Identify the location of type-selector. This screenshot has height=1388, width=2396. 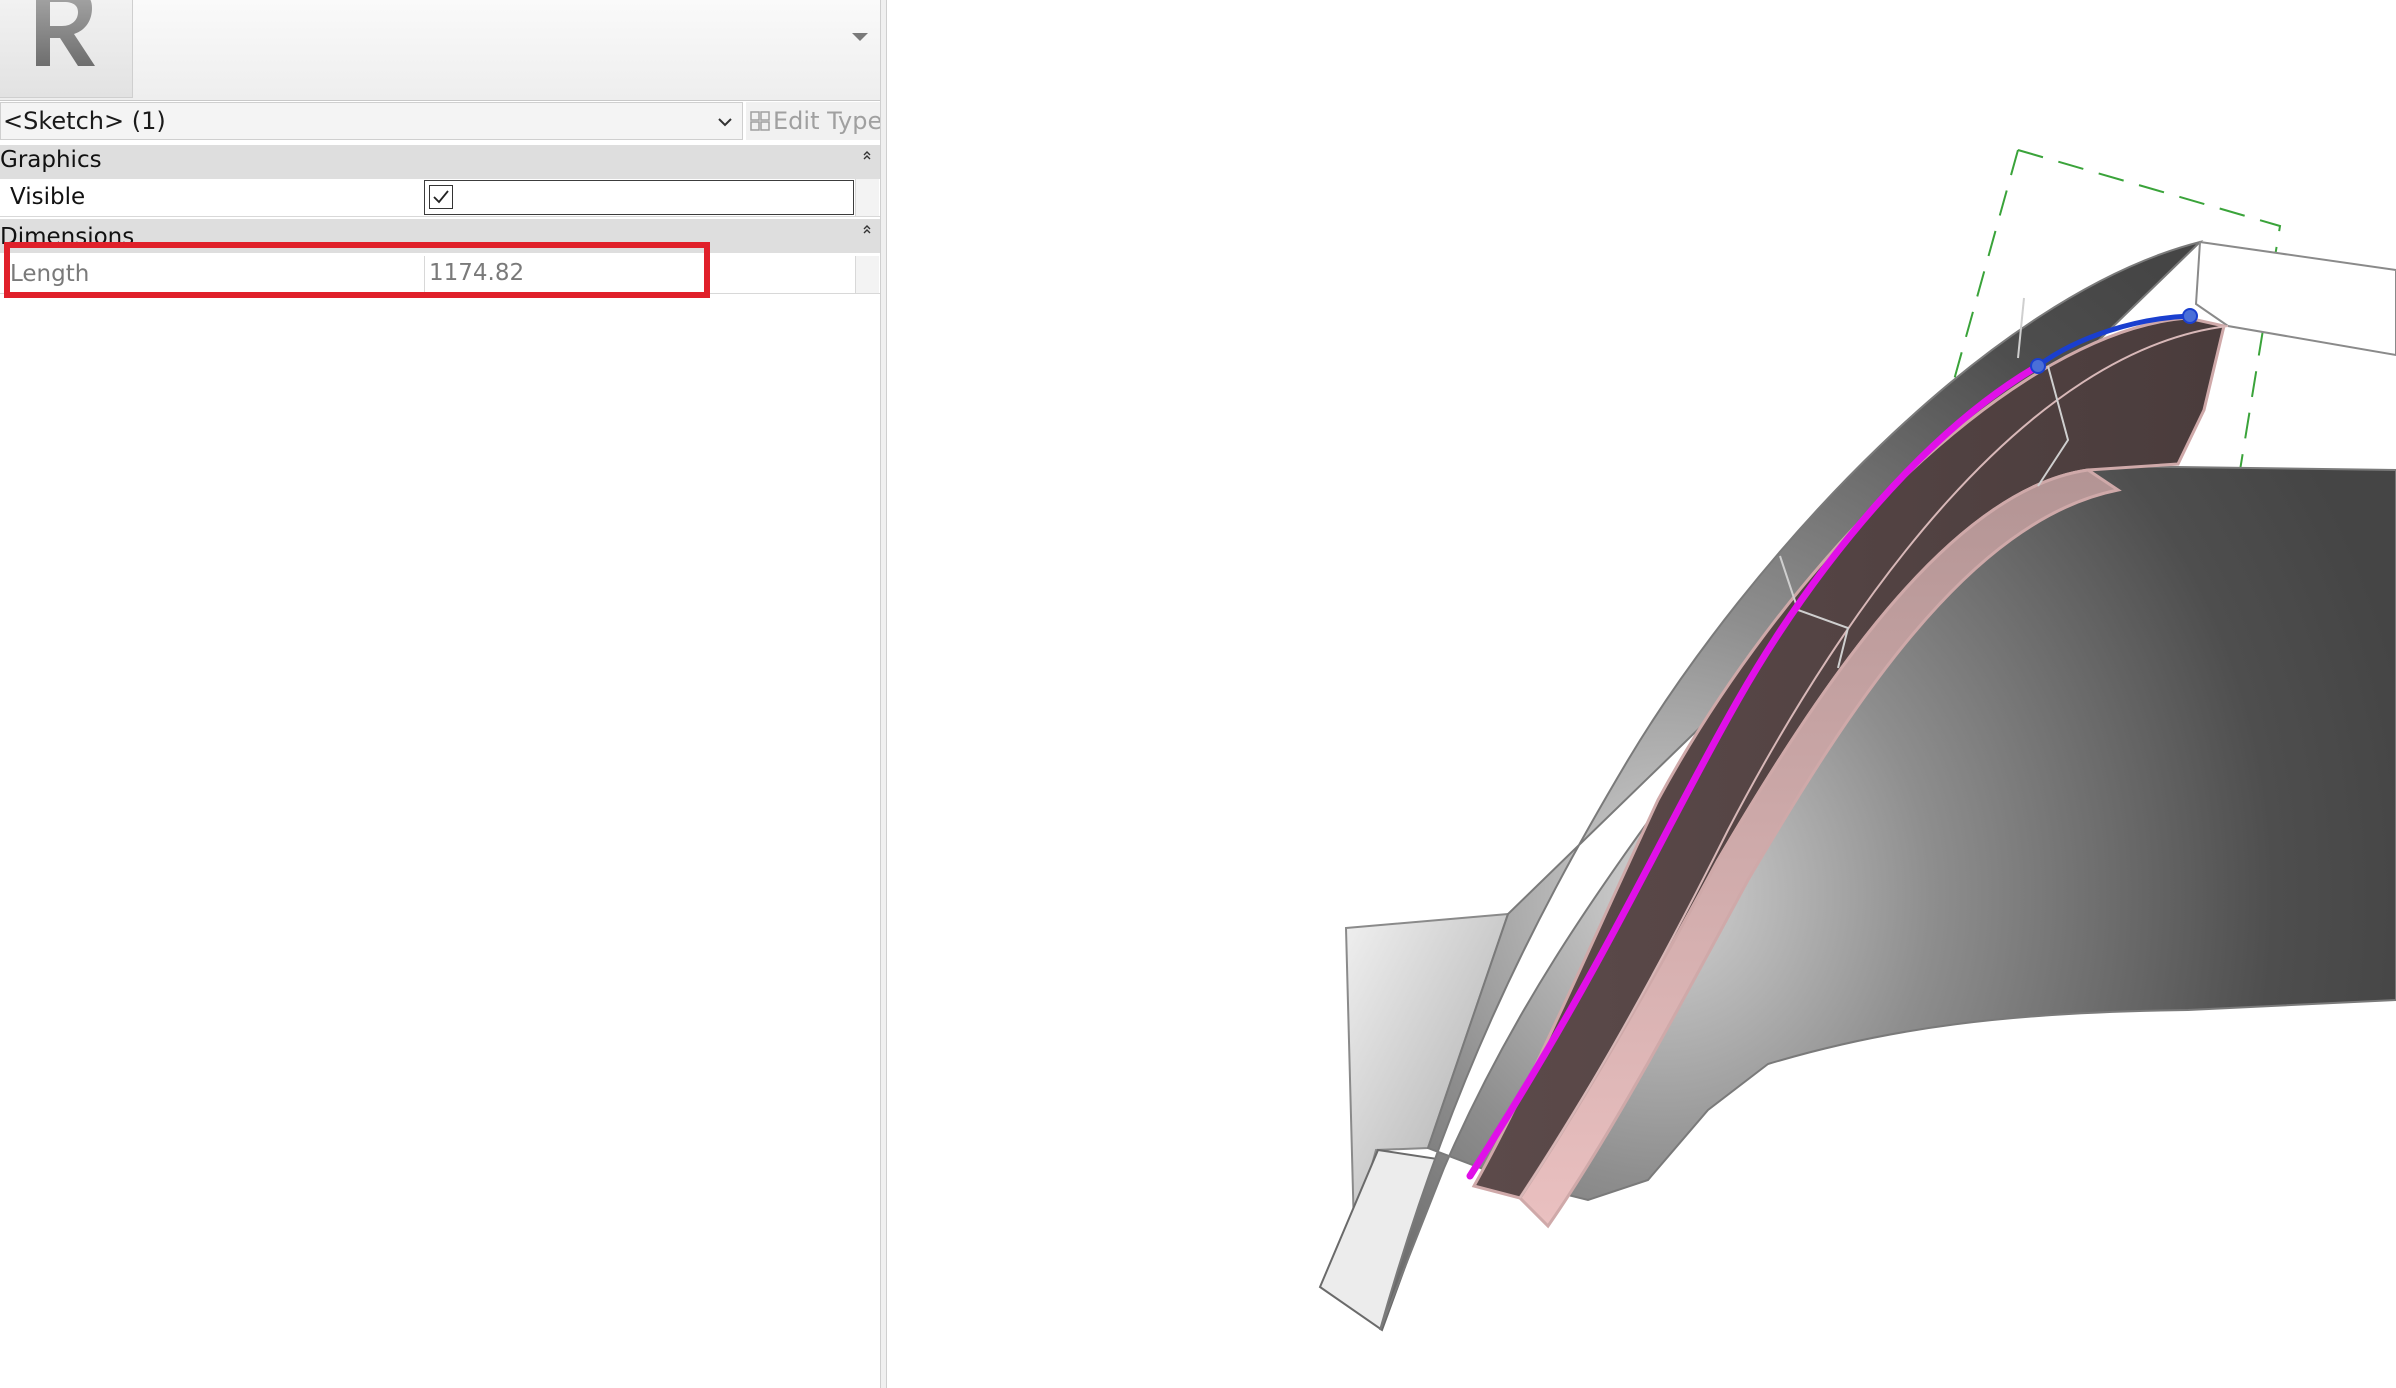
(440, 50).